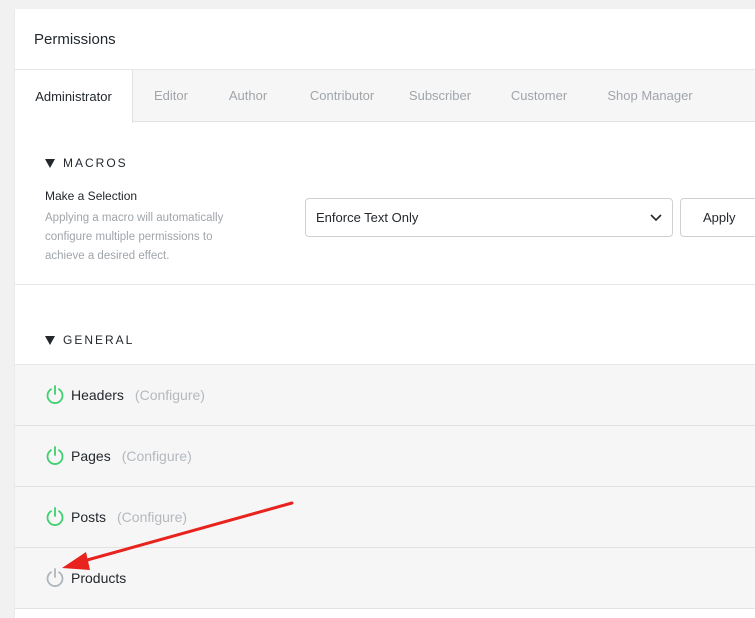  Describe the element at coordinates (717, 217) in the screenshot. I see `apply-button: Apply` at that location.